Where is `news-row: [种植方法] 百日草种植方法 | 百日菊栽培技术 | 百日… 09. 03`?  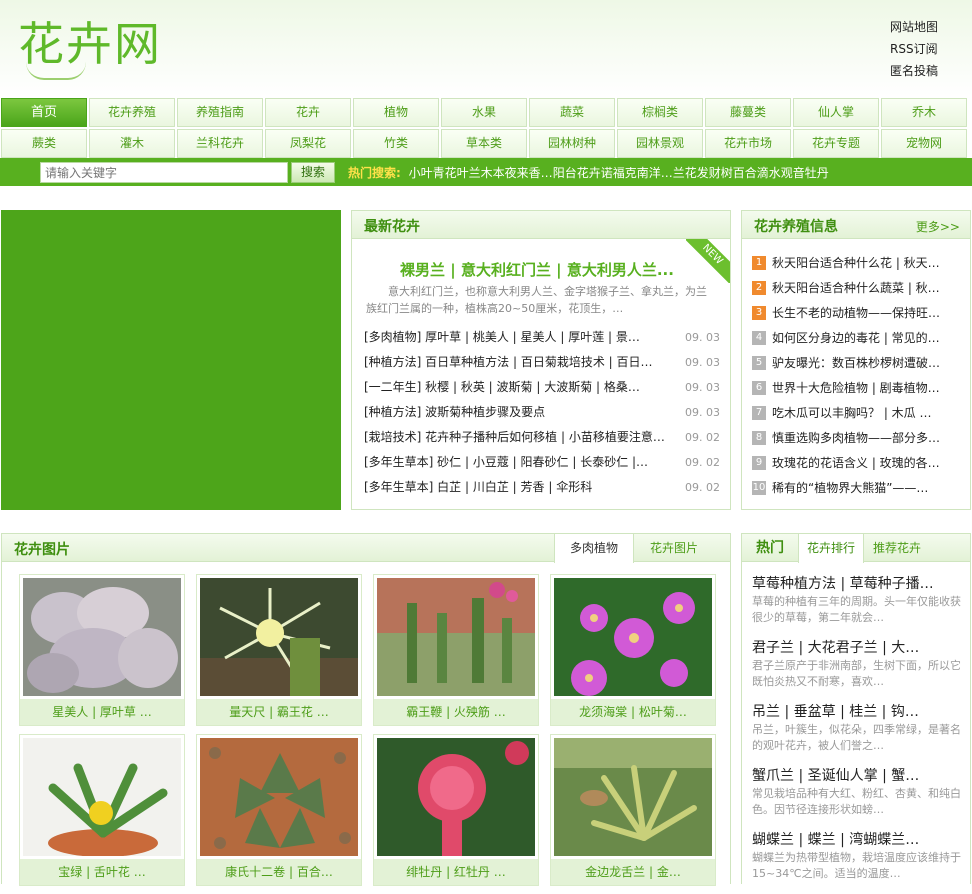 news-row: [种植方法] 百日草种植方法 | 百日菊栽培技术 | 百日… 09. 03 is located at coordinates (542, 362).